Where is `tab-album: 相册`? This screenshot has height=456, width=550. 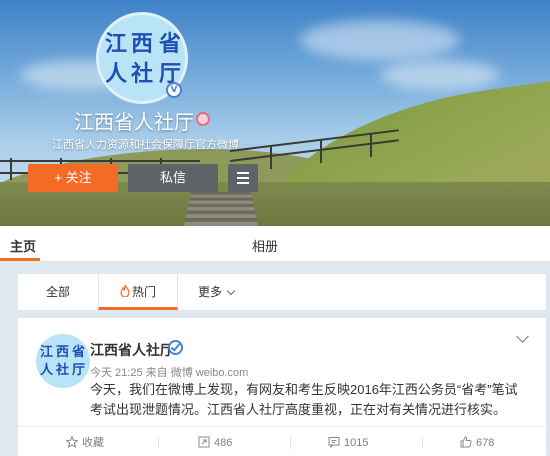 tab-album: 相册 is located at coordinates (265, 245).